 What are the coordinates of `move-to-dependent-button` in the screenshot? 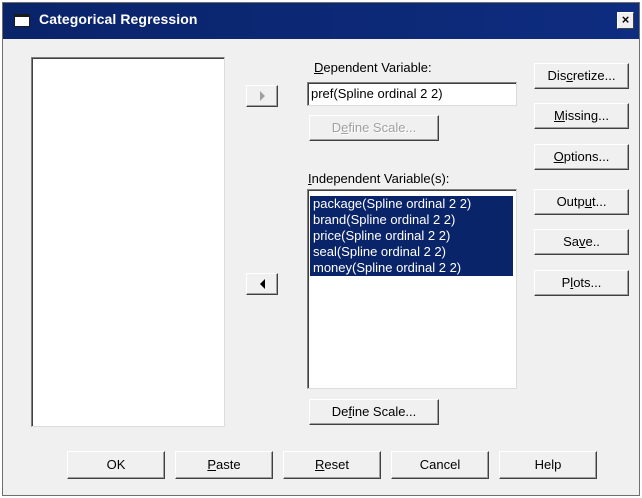 It's located at (262, 96).